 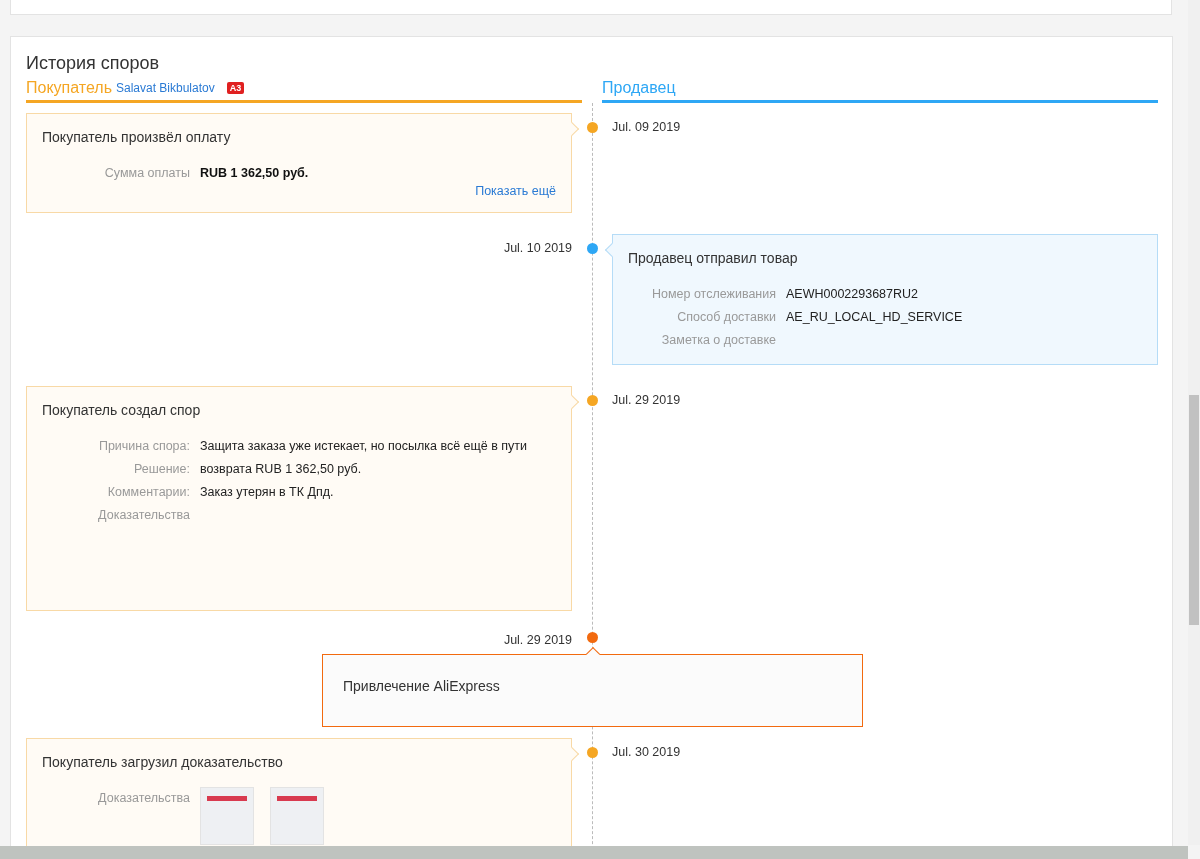 I want to click on field-value: Защита заказа уже истекает, но посылка всё ещё в пути, so click(x=364, y=446).